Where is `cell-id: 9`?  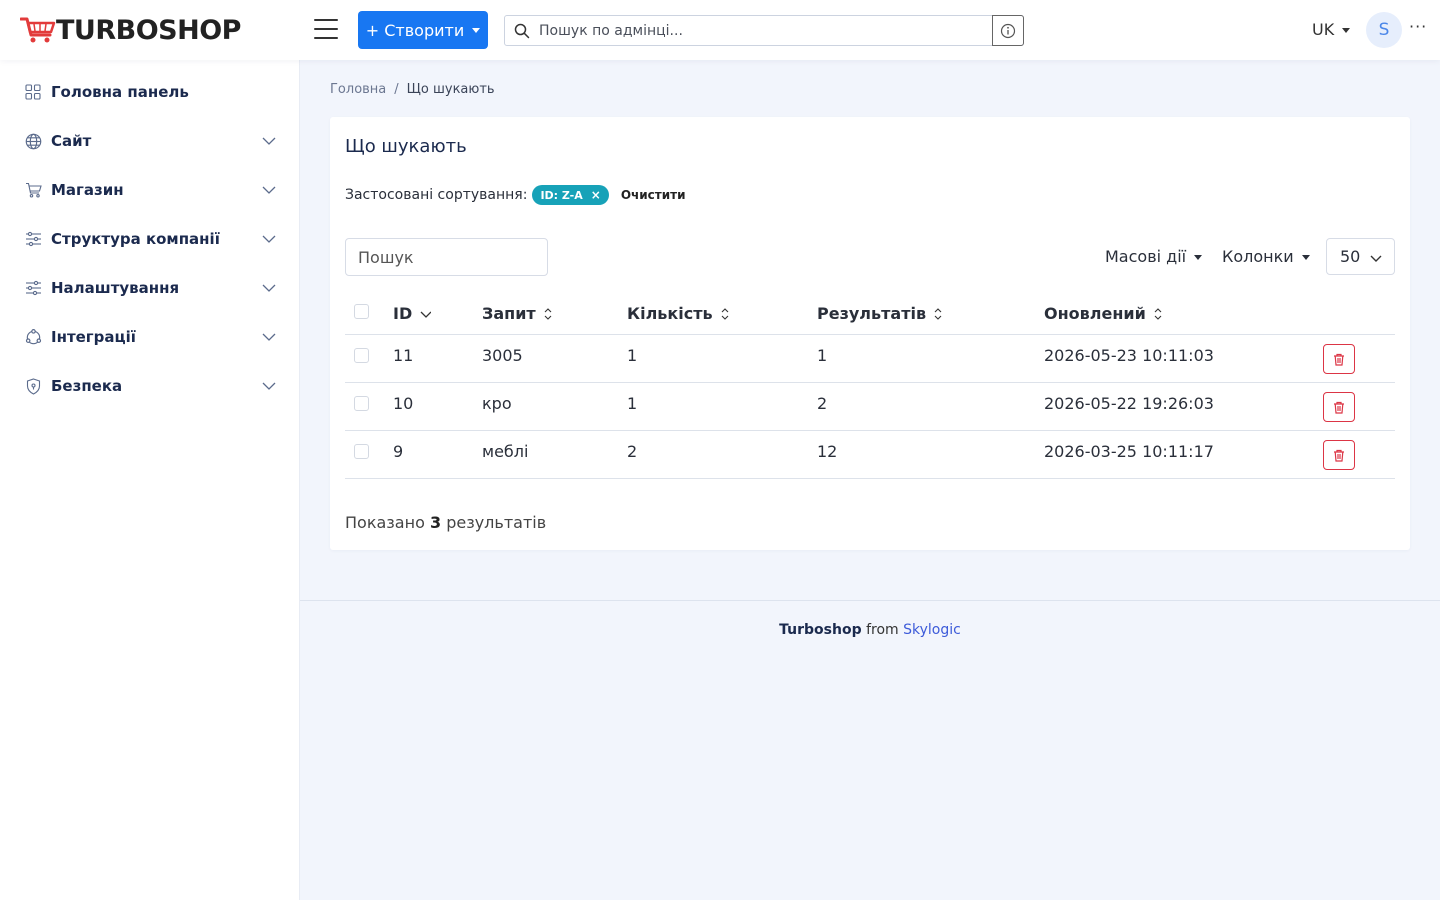
cell-id: 9 is located at coordinates (398, 451).